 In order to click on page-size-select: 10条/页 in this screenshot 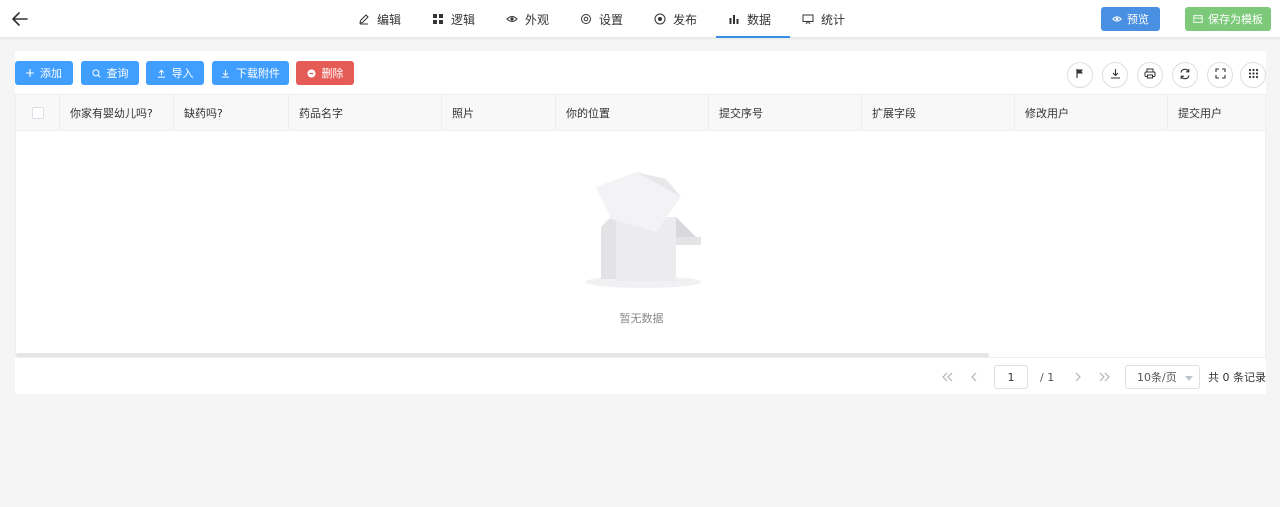, I will do `click(1162, 377)`.